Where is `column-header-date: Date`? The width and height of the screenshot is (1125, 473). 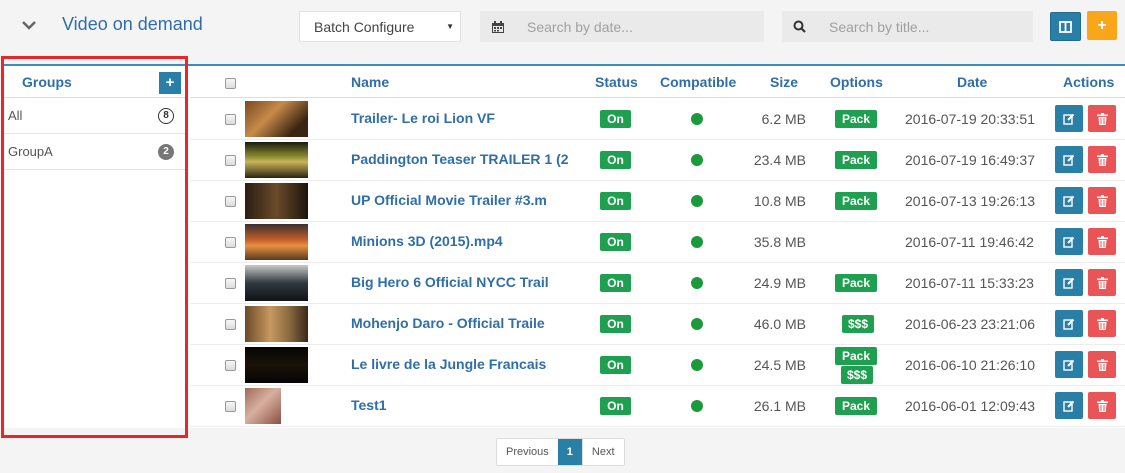
column-header-date: Date is located at coordinates (972, 82).